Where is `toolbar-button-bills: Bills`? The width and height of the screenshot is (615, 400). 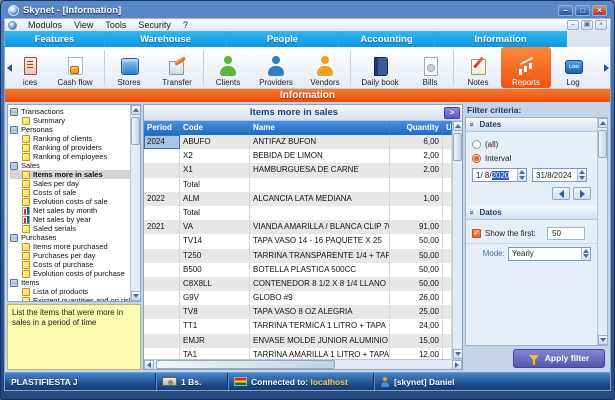
toolbar-button-bills: Bills is located at coordinates (430, 67).